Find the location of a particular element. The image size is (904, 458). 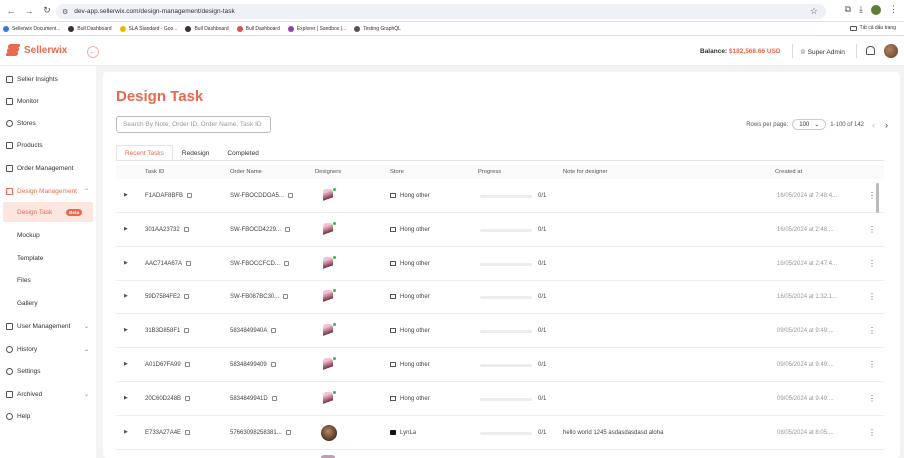

task-id-cell: AAC714A67A is located at coordinates (168, 263).